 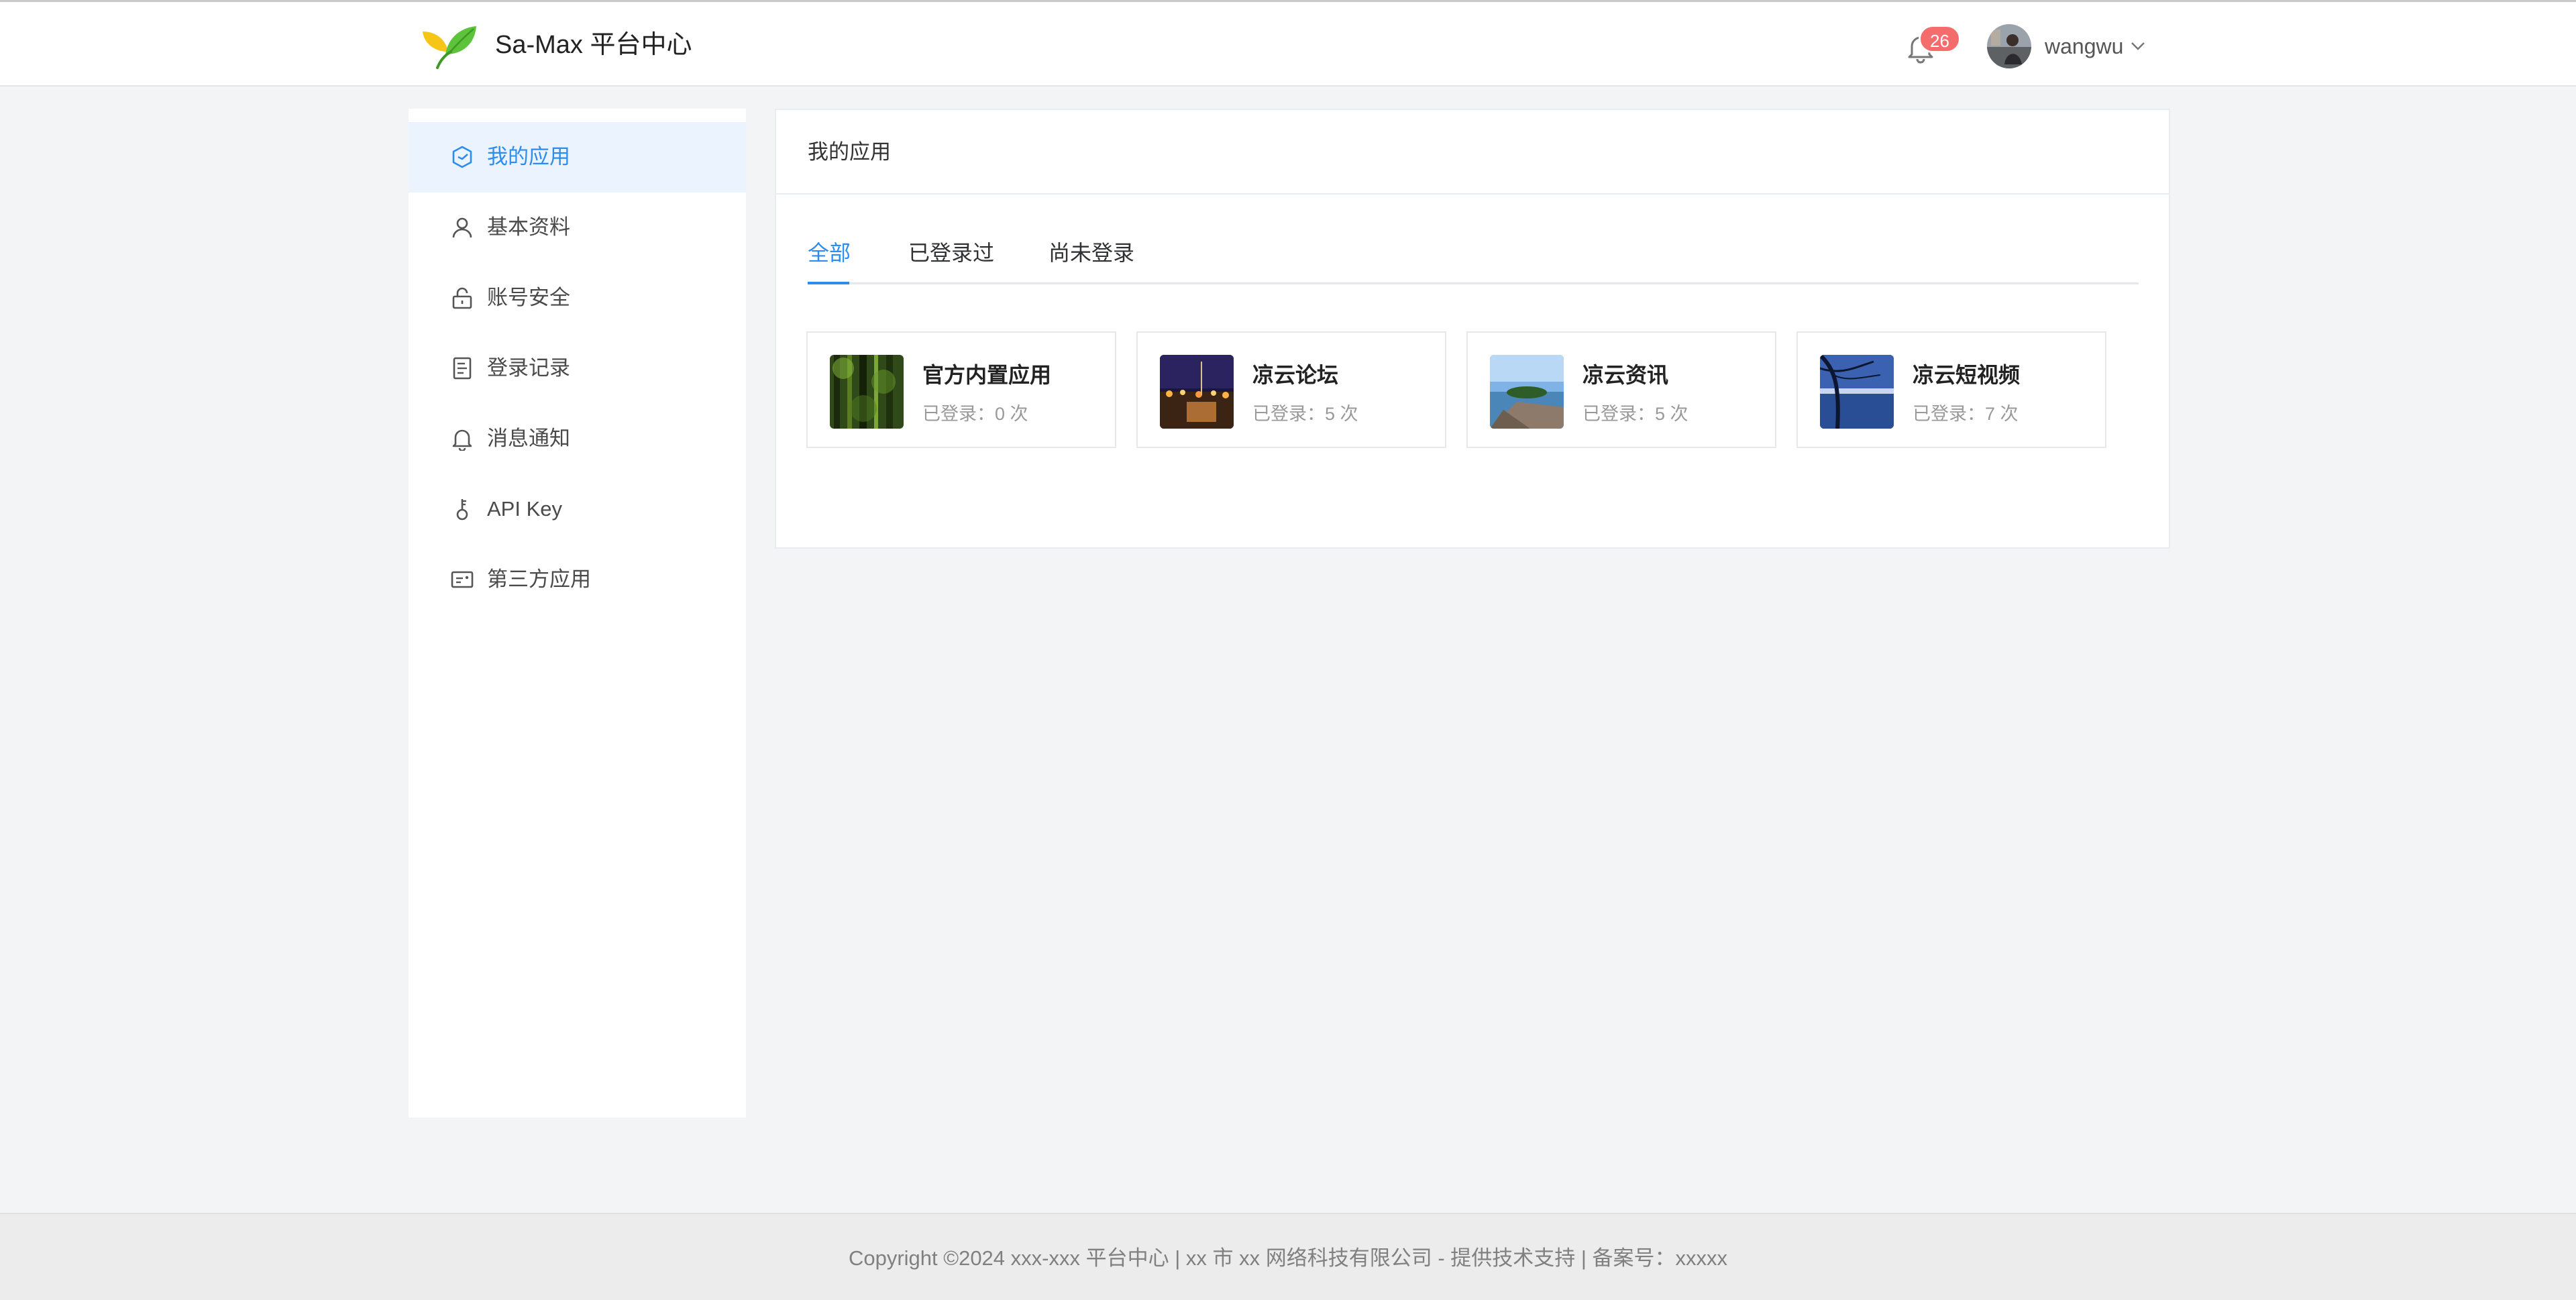 What do you see at coordinates (1527, 392) in the screenshot?
I see `app-thumbnail-island` at bounding box center [1527, 392].